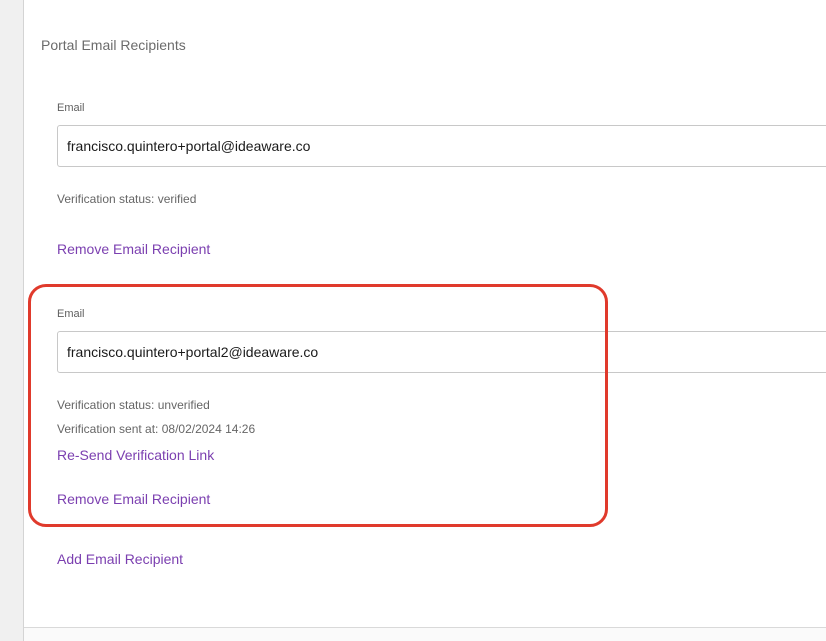 The height and width of the screenshot is (641, 826). I want to click on section-title: Portal Email Recipients, so click(113, 45).